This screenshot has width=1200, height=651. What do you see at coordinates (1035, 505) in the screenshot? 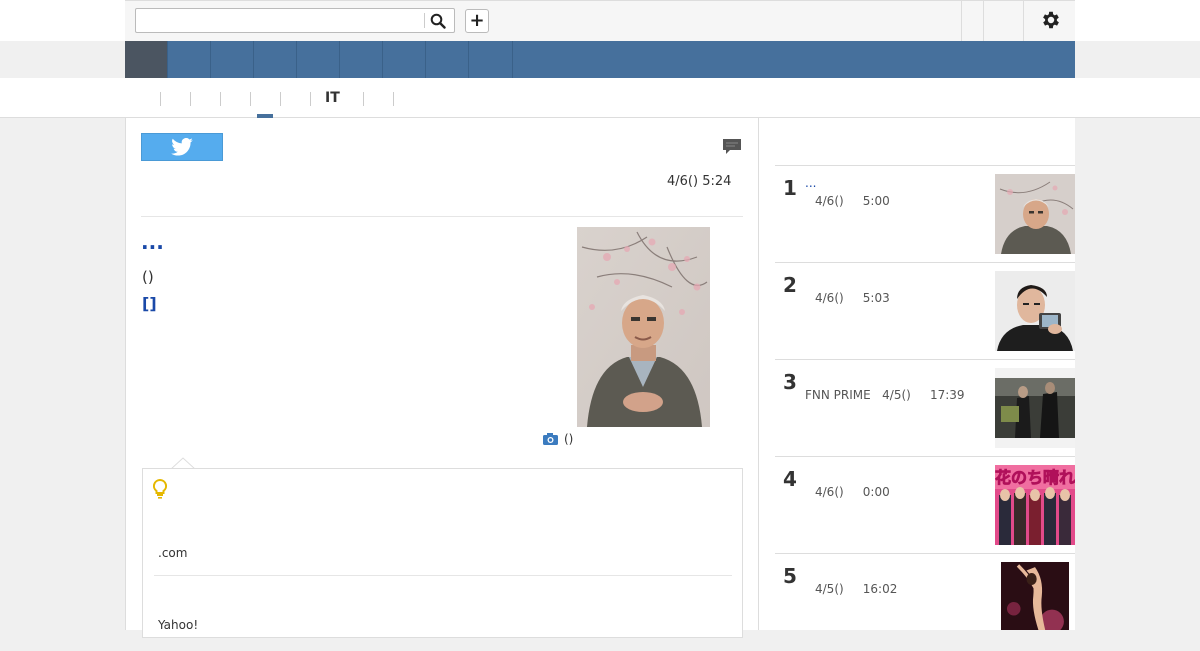
I see `rank-thumbnail: 花のち晴れ` at bounding box center [1035, 505].